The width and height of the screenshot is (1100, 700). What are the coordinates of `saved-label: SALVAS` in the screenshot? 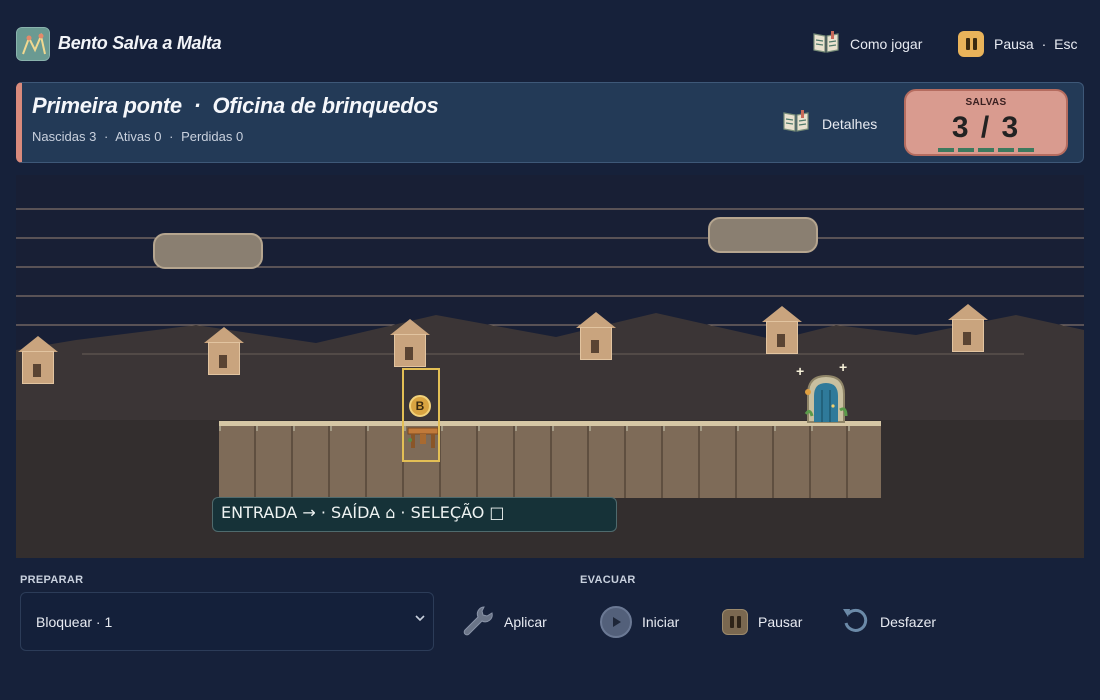 It's located at (986, 102).